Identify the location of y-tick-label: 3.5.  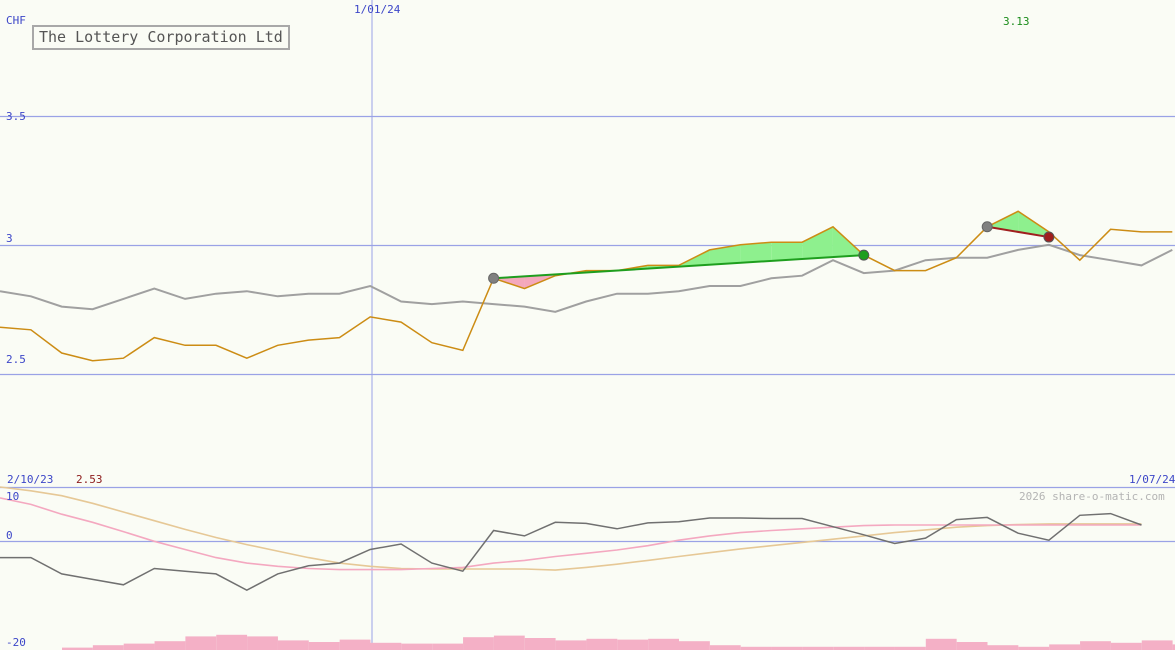
(16, 116).